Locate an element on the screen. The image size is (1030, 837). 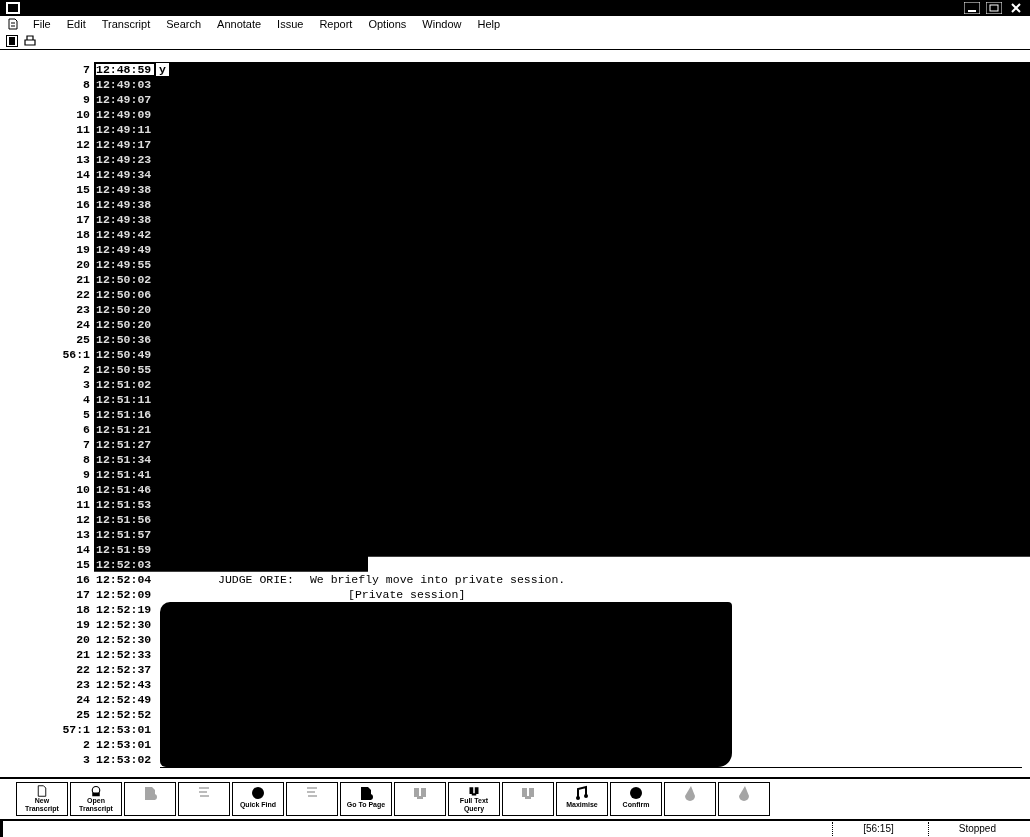
timestamp: 12:52:37 is located at coordinates (124, 669).